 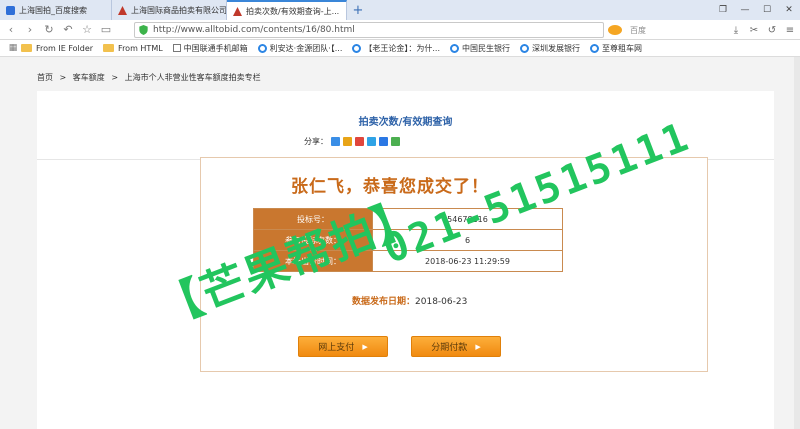 What do you see at coordinates (215, 48) in the screenshot?
I see `bookmark-label: 中国联通手机邮箱` at bounding box center [215, 48].